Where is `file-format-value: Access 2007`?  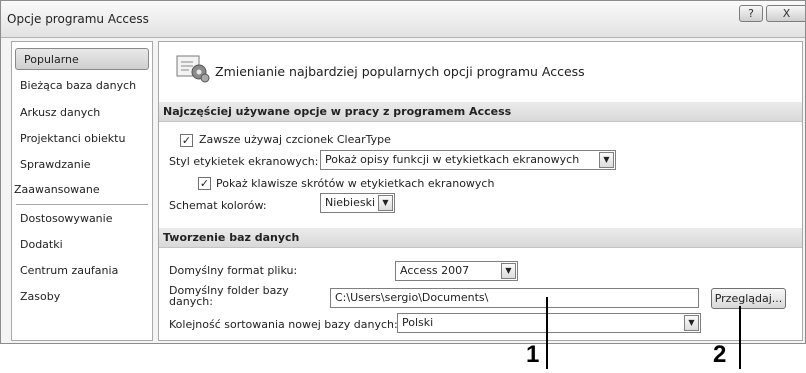
file-format-value: Access 2007 is located at coordinates (435, 270).